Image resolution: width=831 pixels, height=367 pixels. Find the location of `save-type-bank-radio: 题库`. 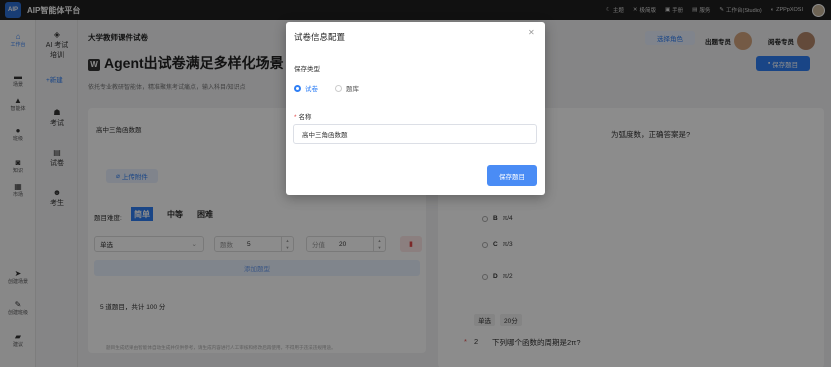

save-type-bank-radio: 题库 is located at coordinates (347, 88).